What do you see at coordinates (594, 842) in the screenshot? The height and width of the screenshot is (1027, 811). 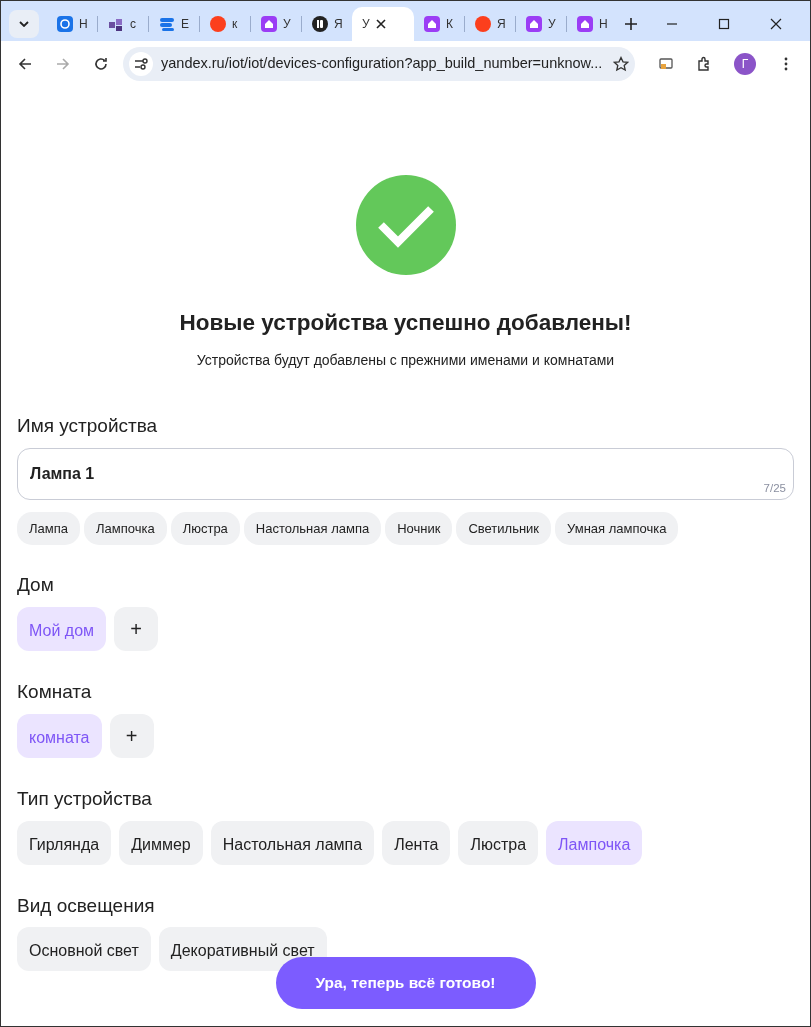 I see `option-button: Лампочка` at bounding box center [594, 842].